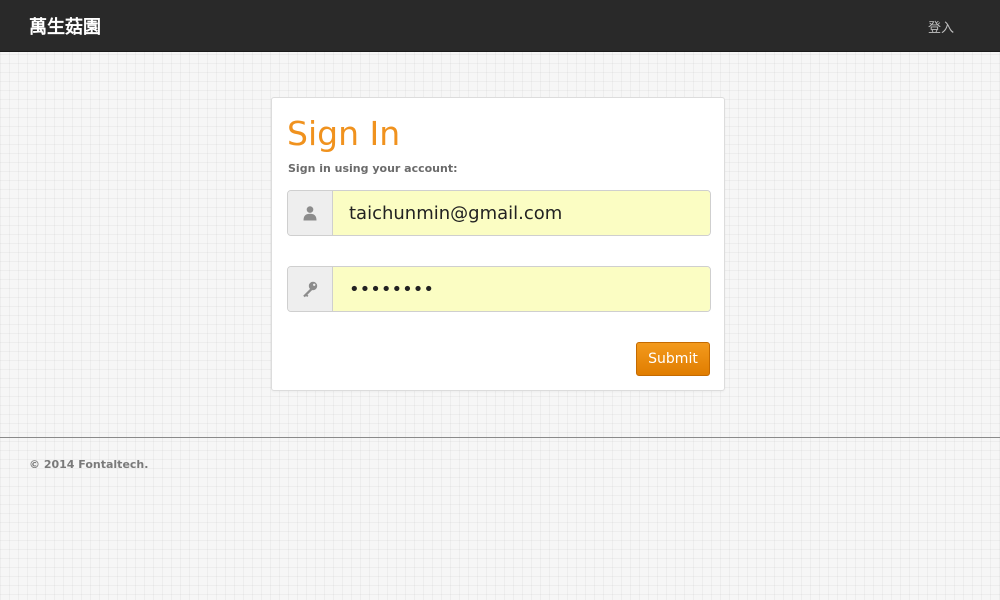  What do you see at coordinates (521, 289) in the screenshot?
I see `password-field` at bounding box center [521, 289].